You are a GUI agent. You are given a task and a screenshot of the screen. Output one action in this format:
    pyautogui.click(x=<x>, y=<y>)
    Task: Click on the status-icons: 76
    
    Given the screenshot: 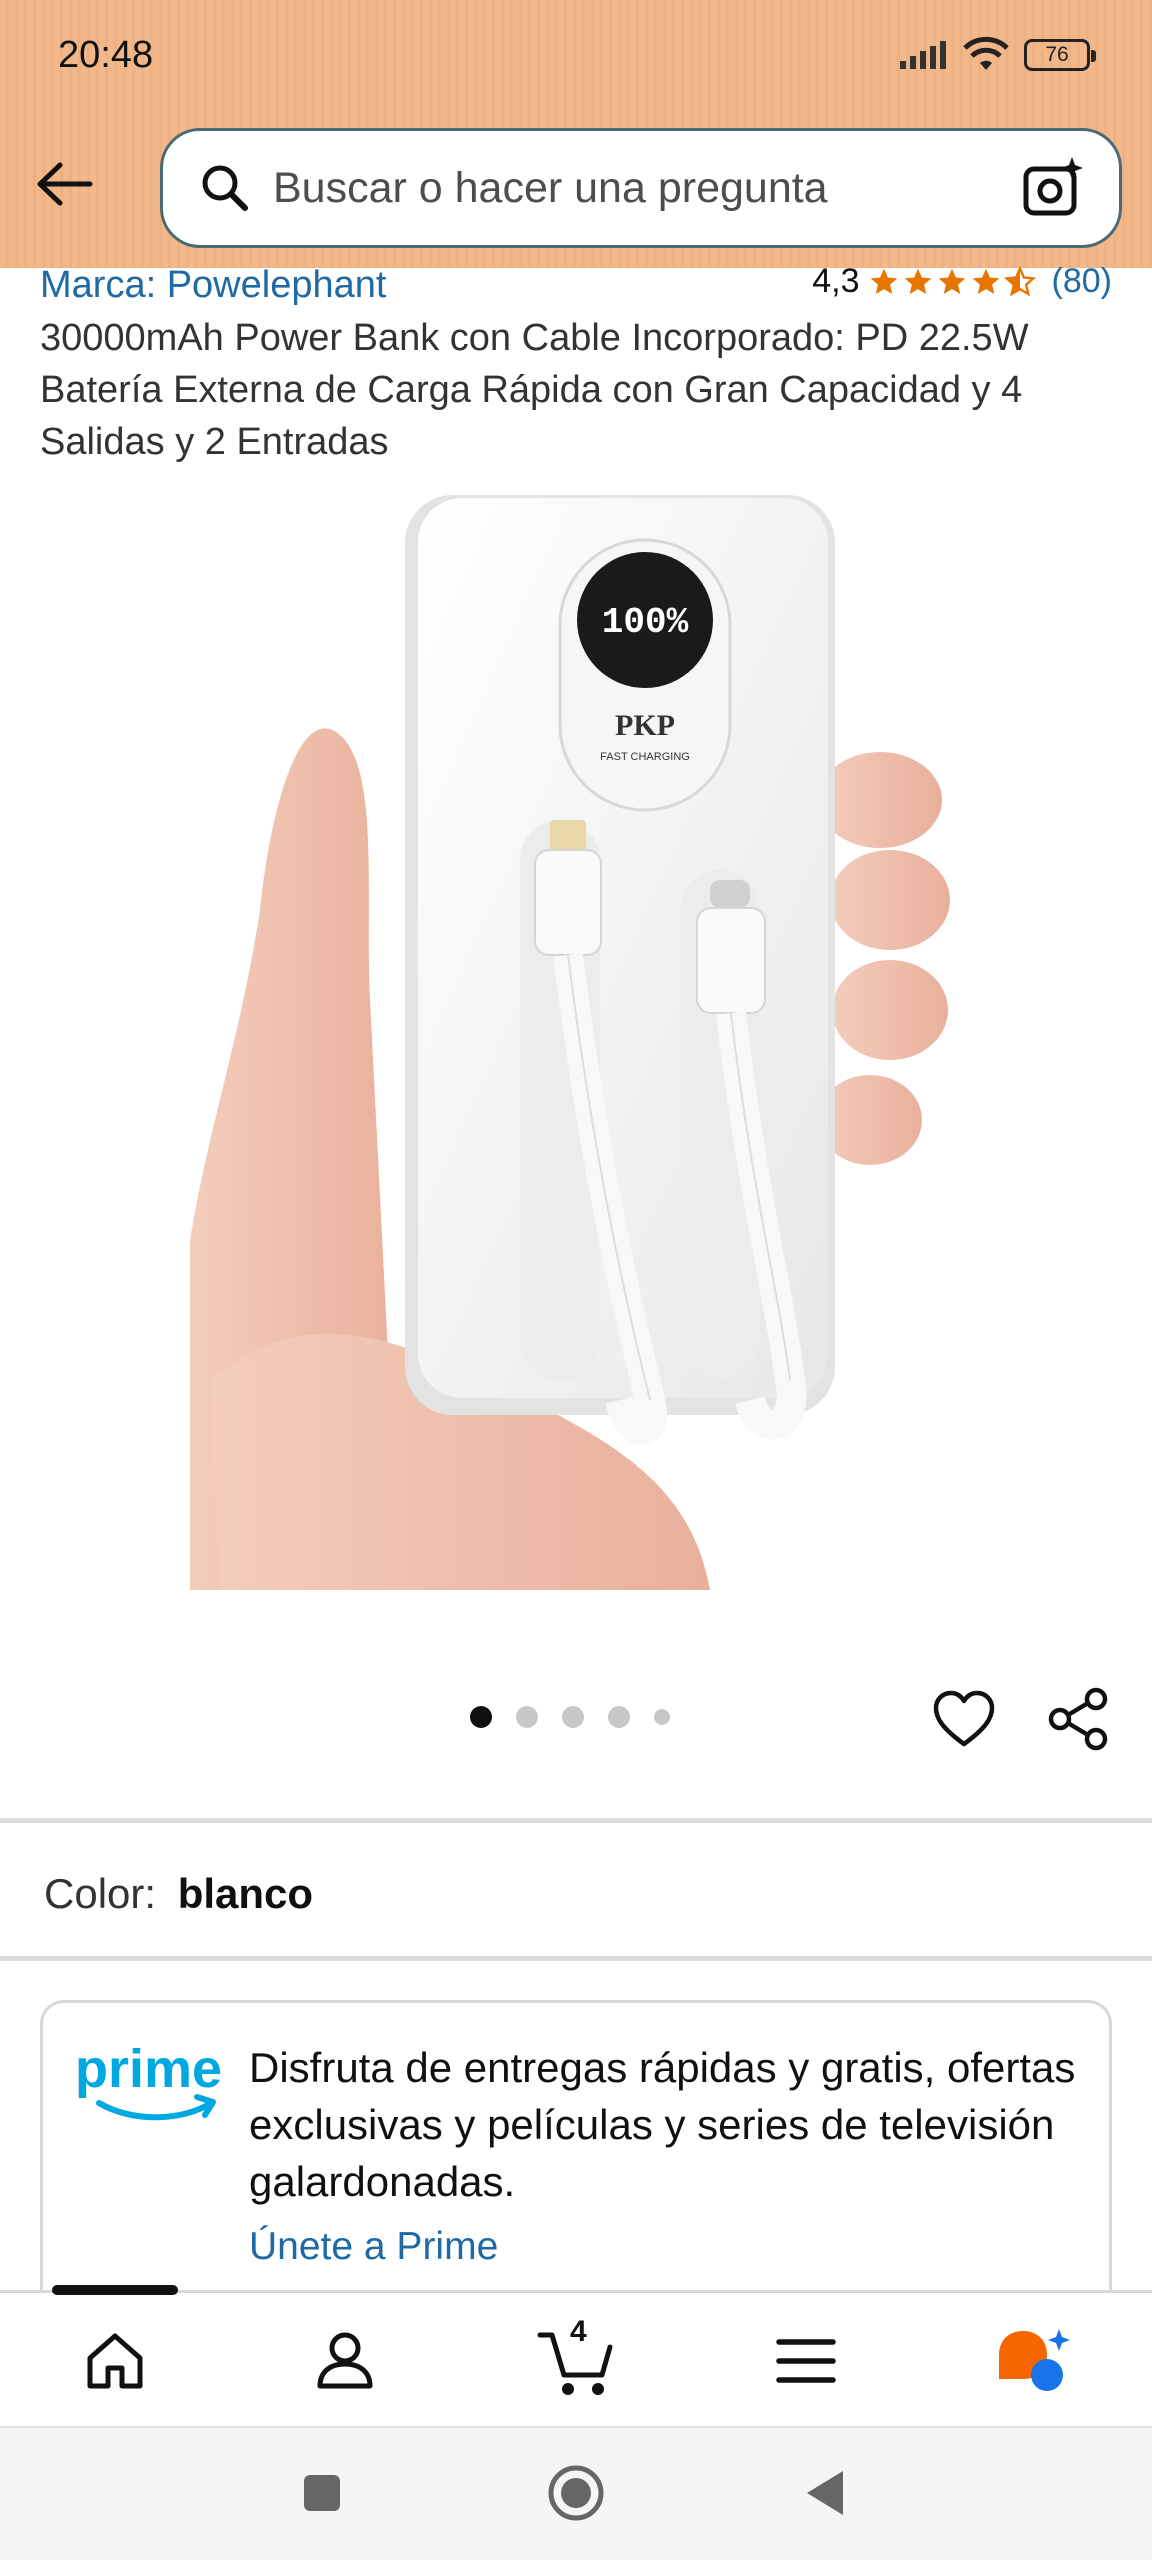 What is the action you would take?
    pyautogui.click(x=997, y=55)
    